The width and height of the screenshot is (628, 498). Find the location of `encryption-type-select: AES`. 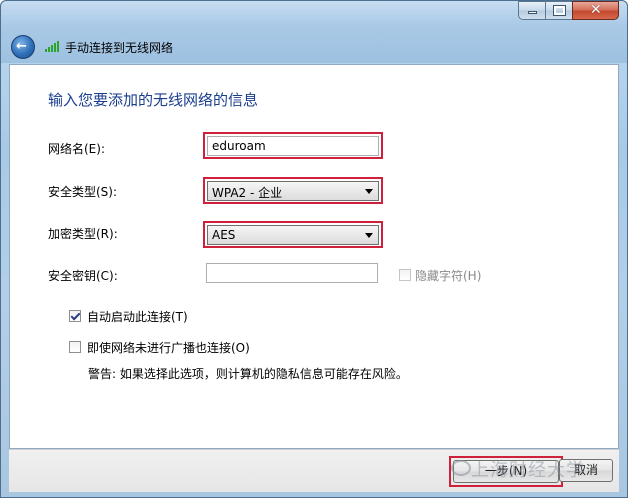

encryption-type-select: AES is located at coordinates (293, 235).